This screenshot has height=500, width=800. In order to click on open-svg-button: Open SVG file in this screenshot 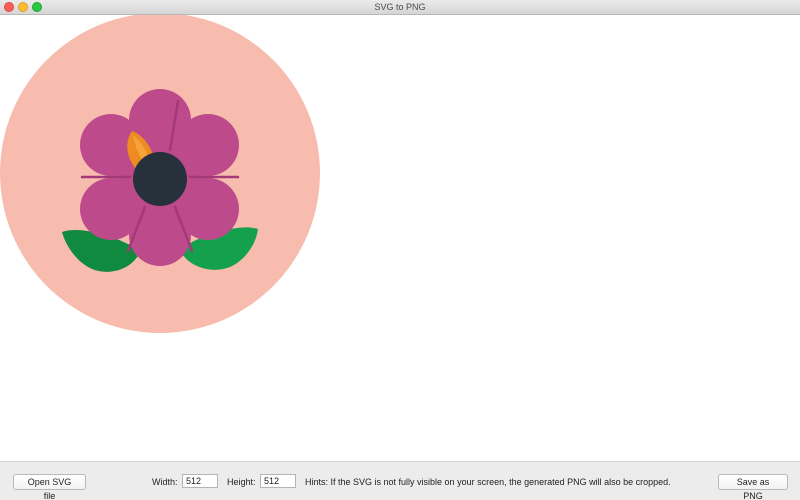, I will do `click(49, 487)`.